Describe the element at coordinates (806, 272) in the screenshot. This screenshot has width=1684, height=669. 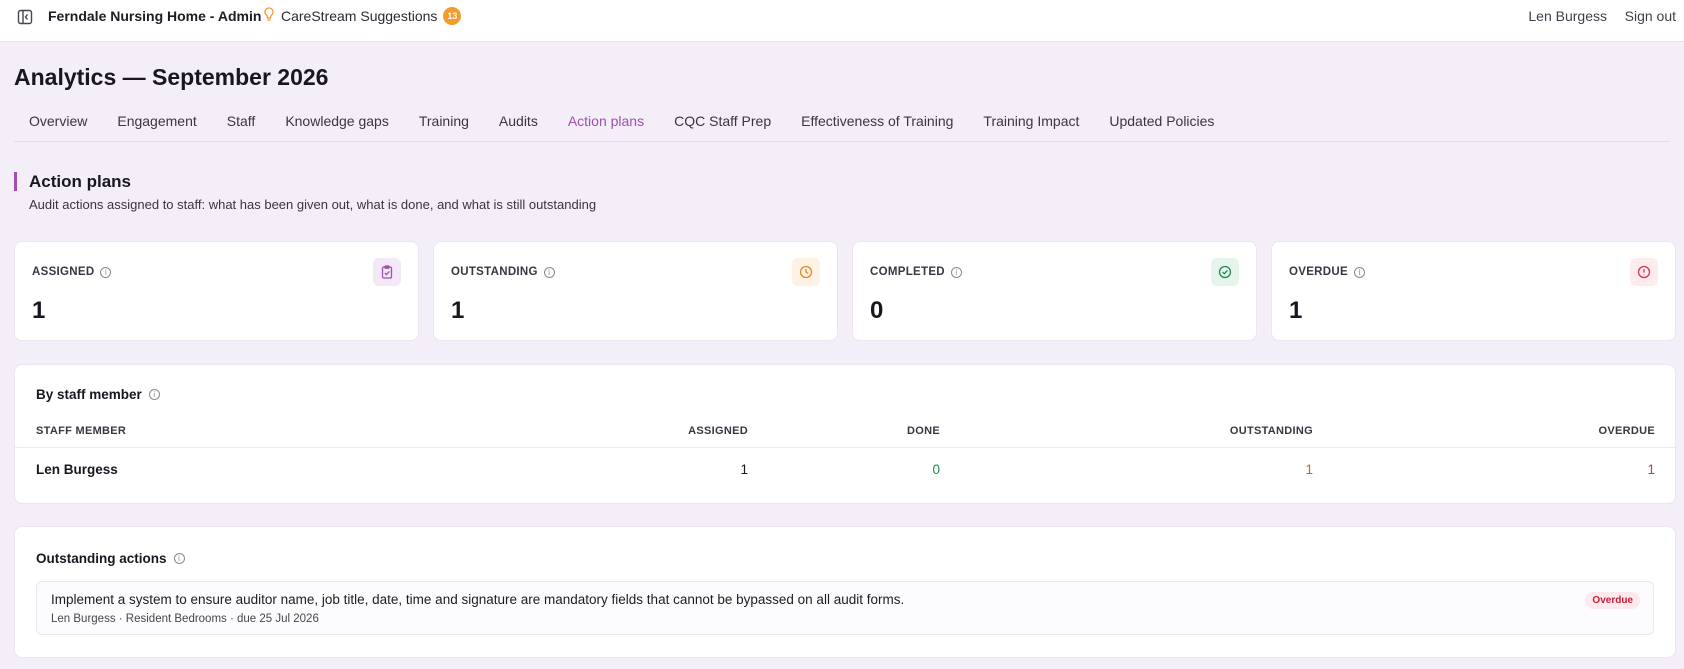
I see `clock-icon` at that location.